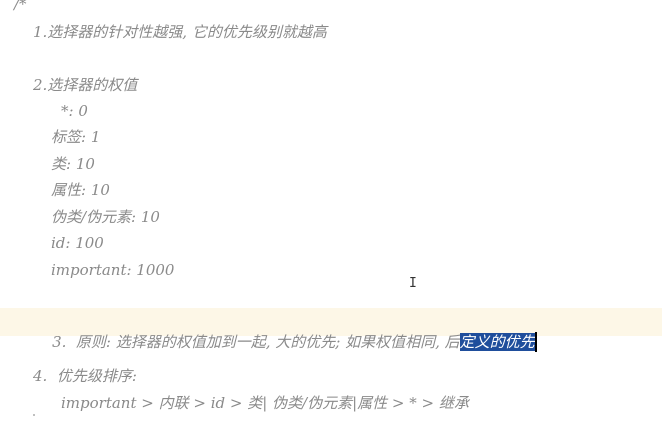  What do you see at coordinates (285, 332) in the screenshot?
I see `rule-3: 3. 原则: 选择器的权值加到一起, 大的优先; 如果权值相同, 后定义的优先` at bounding box center [285, 332].